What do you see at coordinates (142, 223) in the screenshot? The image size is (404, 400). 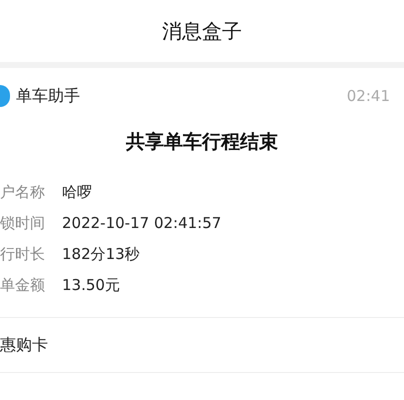 I see `field-value: 2022-10-17 02:41:57` at bounding box center [142, 223].